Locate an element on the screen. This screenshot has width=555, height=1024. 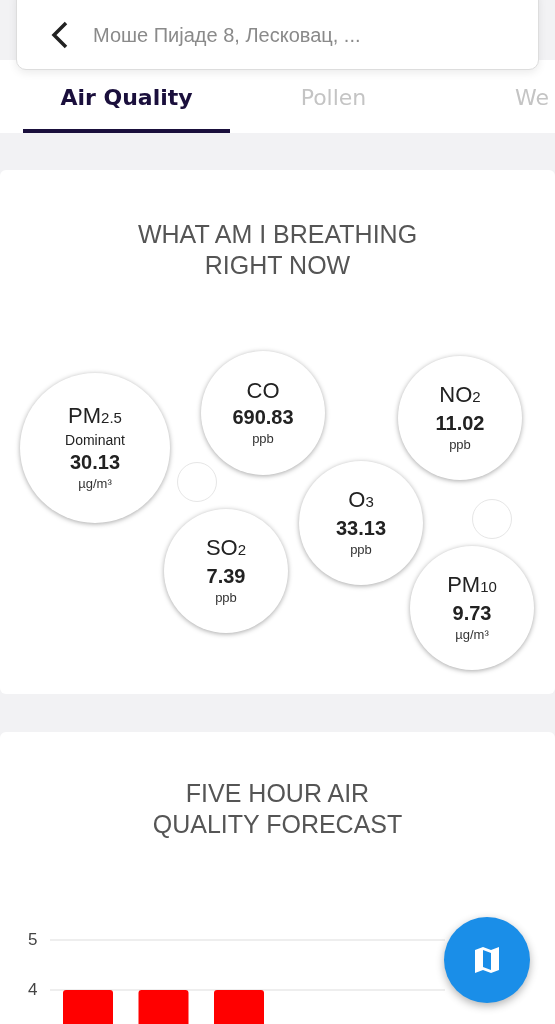
pollutant-value: 690.83 is located at coordinates (263, 417).